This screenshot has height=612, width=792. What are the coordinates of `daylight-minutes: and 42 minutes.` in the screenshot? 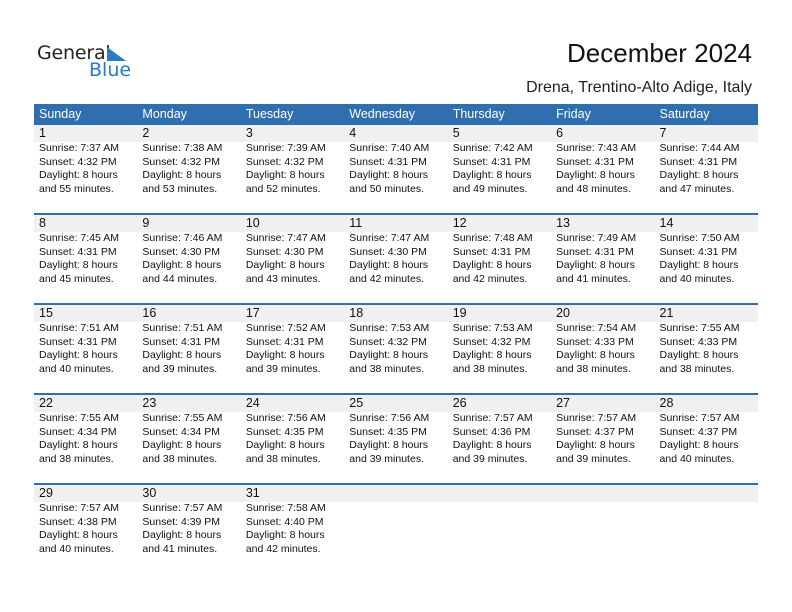 It's located at (386, 278).